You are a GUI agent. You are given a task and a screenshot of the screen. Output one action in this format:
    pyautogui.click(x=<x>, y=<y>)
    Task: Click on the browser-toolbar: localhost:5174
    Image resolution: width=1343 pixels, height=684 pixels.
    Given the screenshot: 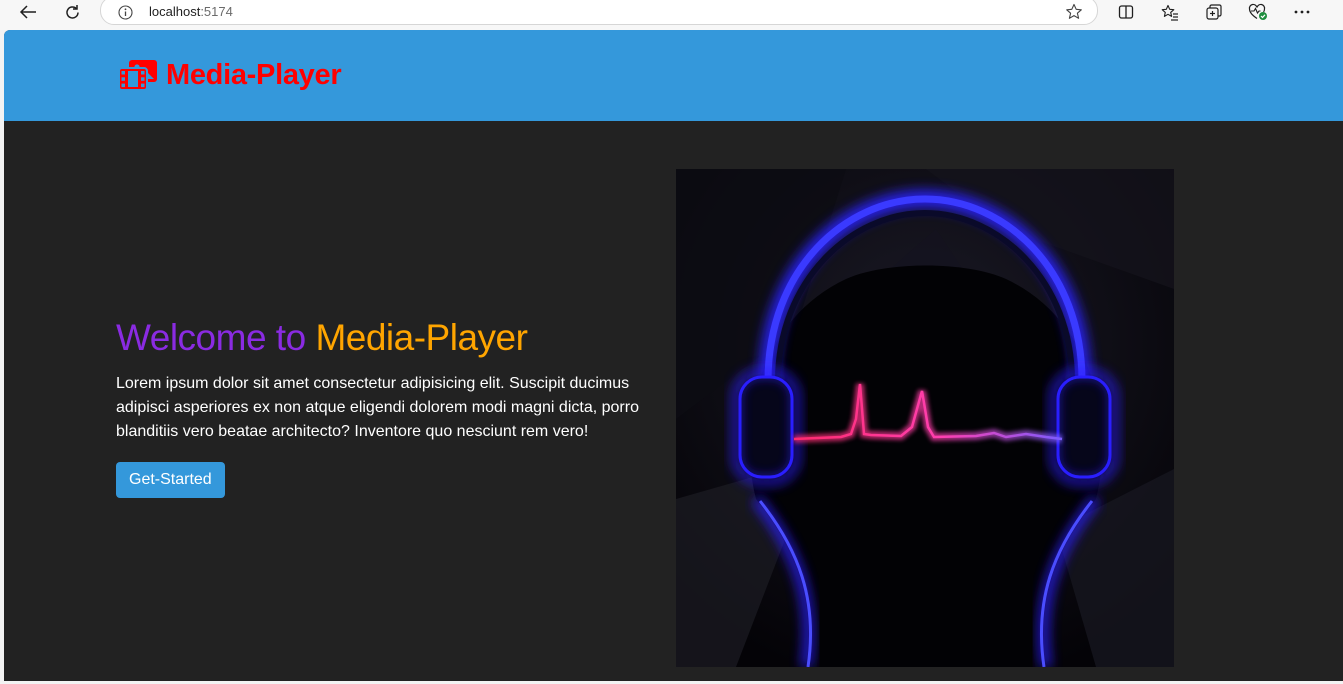 What is the action you would take?
    pyautogui.click(x=671, y=15)
    